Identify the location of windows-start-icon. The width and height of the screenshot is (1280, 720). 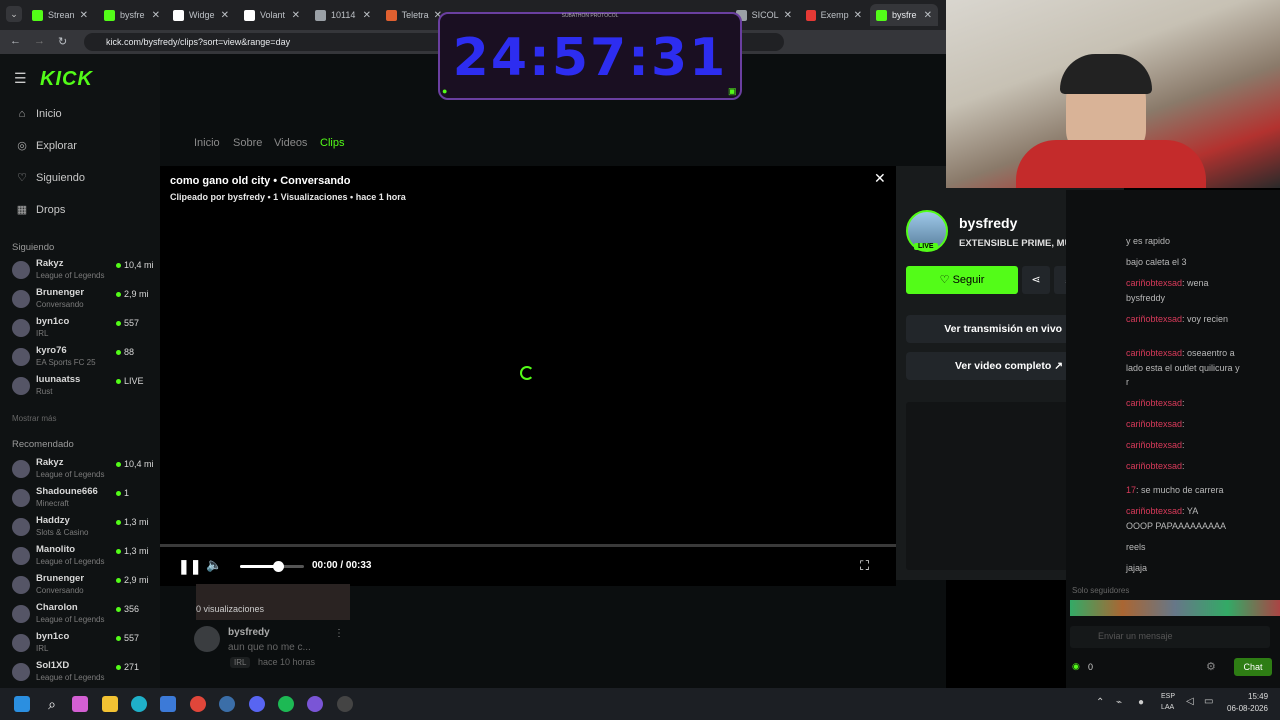
(22, 704).